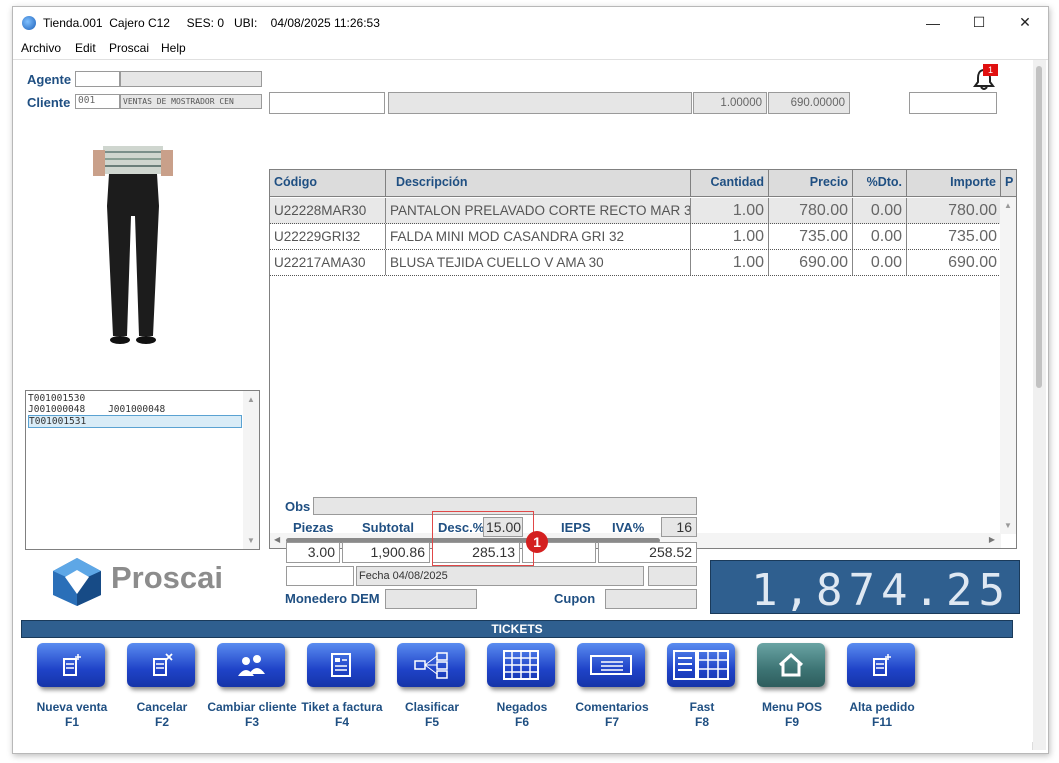 Image resolution: width=1059 pixels, height=763 pixels. What do you see at coordinates (97, 79) in the screenshot?
I see `agente-code-field` at bounding box center [97, 79].